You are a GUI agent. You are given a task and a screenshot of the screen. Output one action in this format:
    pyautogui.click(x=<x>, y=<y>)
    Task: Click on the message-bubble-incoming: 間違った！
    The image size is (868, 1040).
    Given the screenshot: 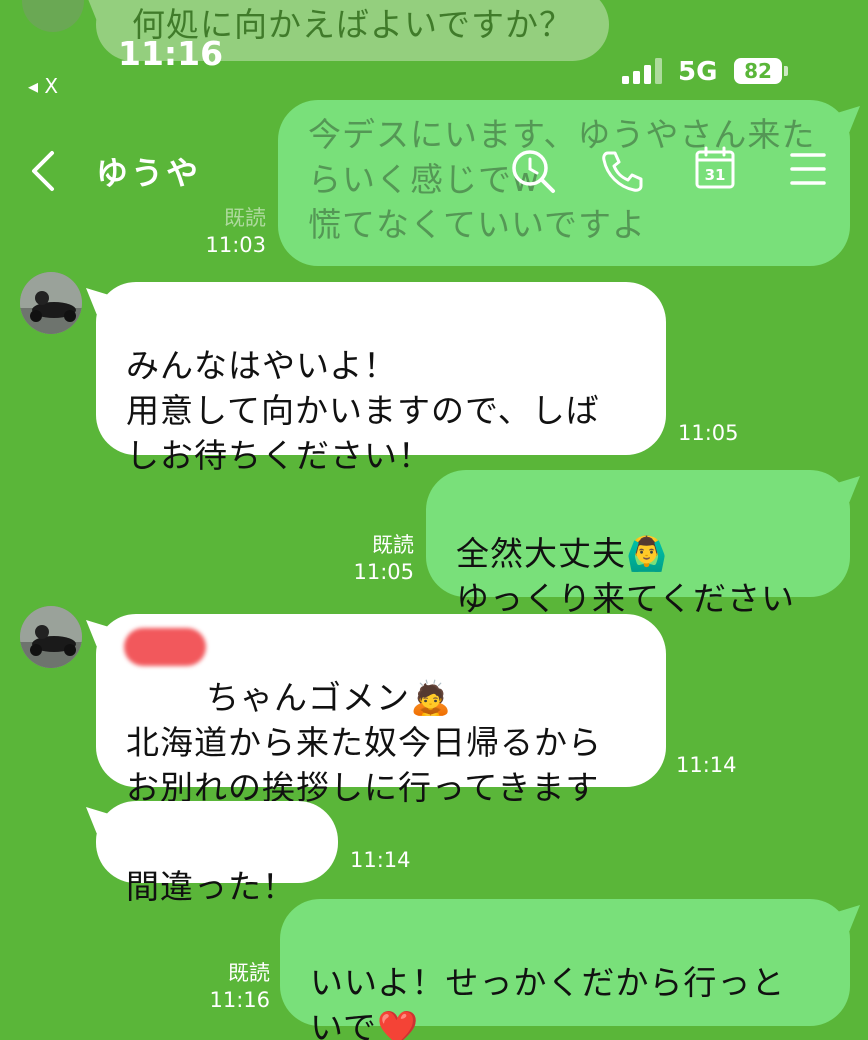 What is the action you would take?
    pyautogui.click(x=217, y=853)
    